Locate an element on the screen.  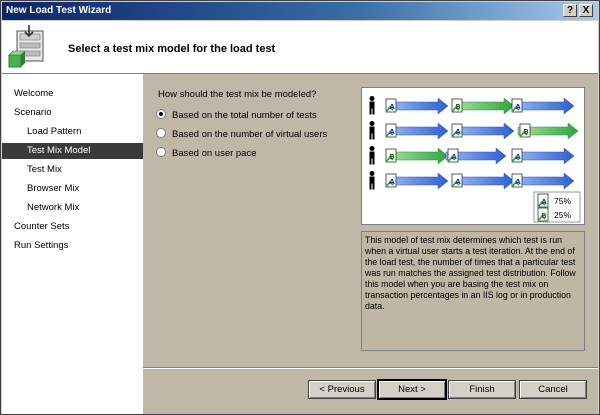
test-mix-illustration: A B 75% 25% is located at coordinates (475, 159).